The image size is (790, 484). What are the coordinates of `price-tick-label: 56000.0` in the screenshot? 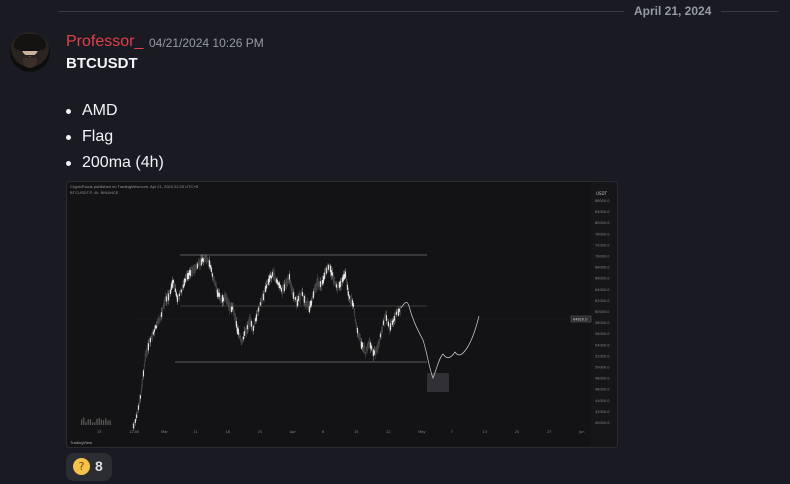 It's located at (602, 334).